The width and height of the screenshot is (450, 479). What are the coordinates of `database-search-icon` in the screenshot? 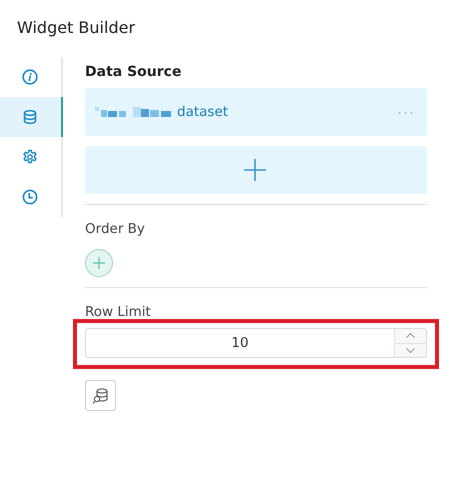 It's located at (101, 395).